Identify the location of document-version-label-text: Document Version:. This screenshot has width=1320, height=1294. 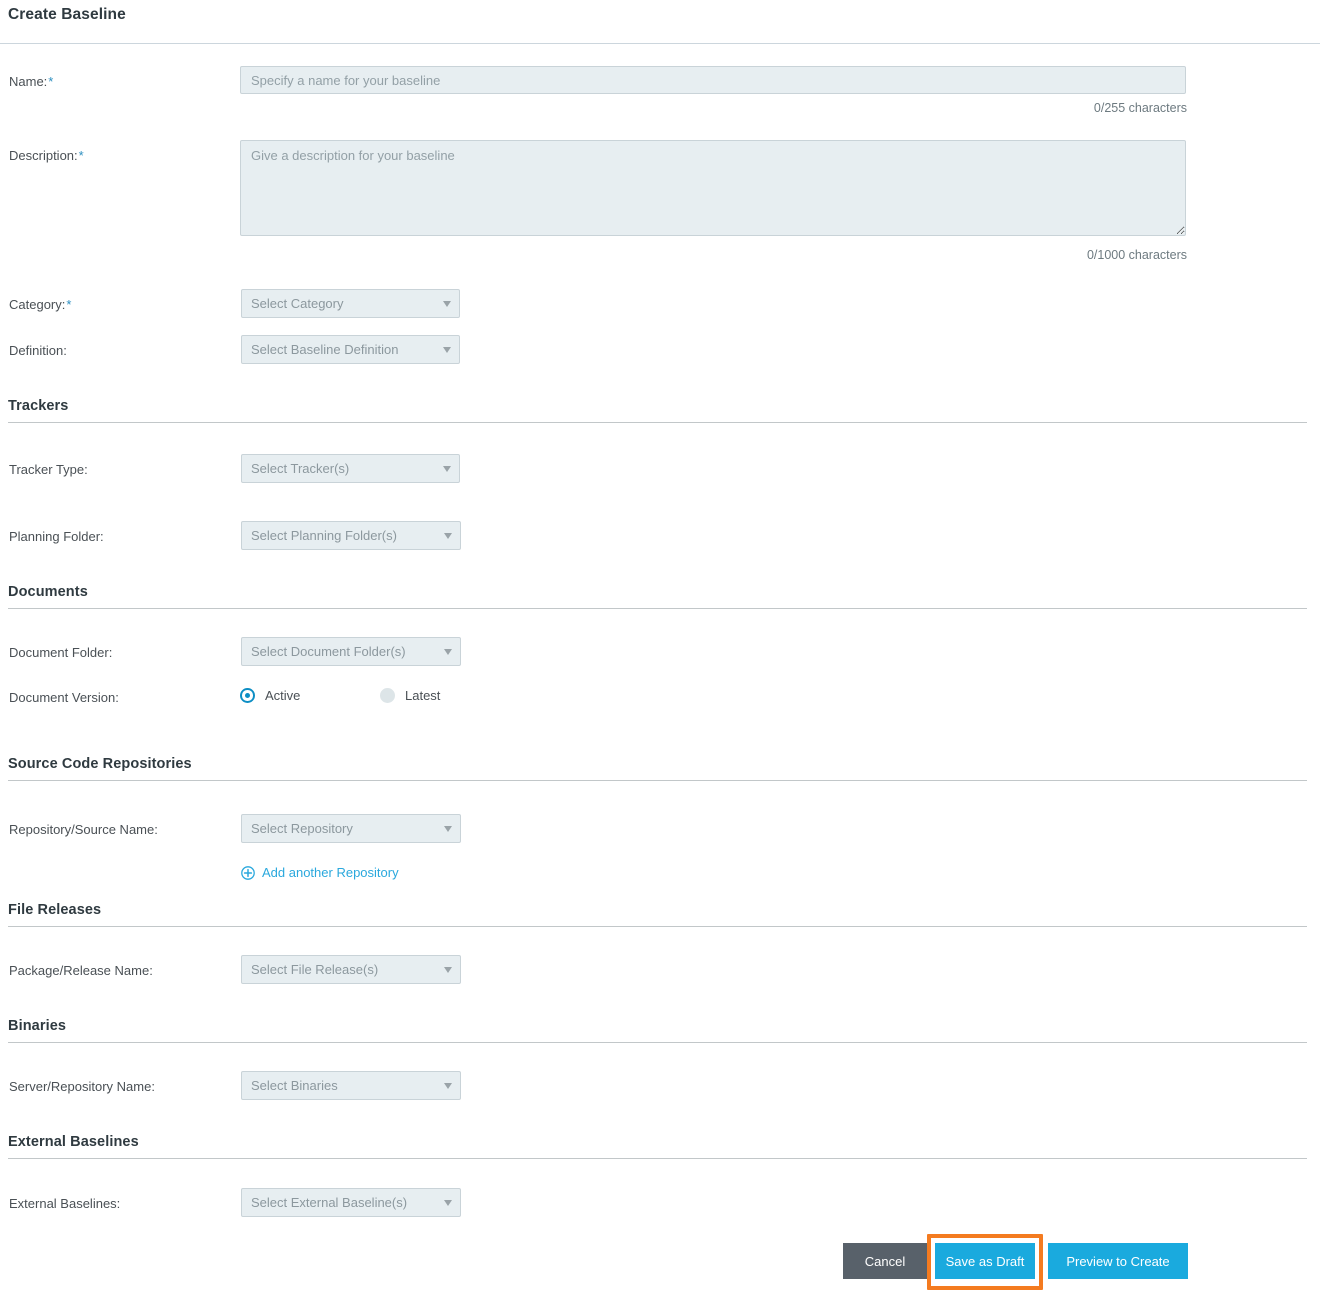
(64, 697).